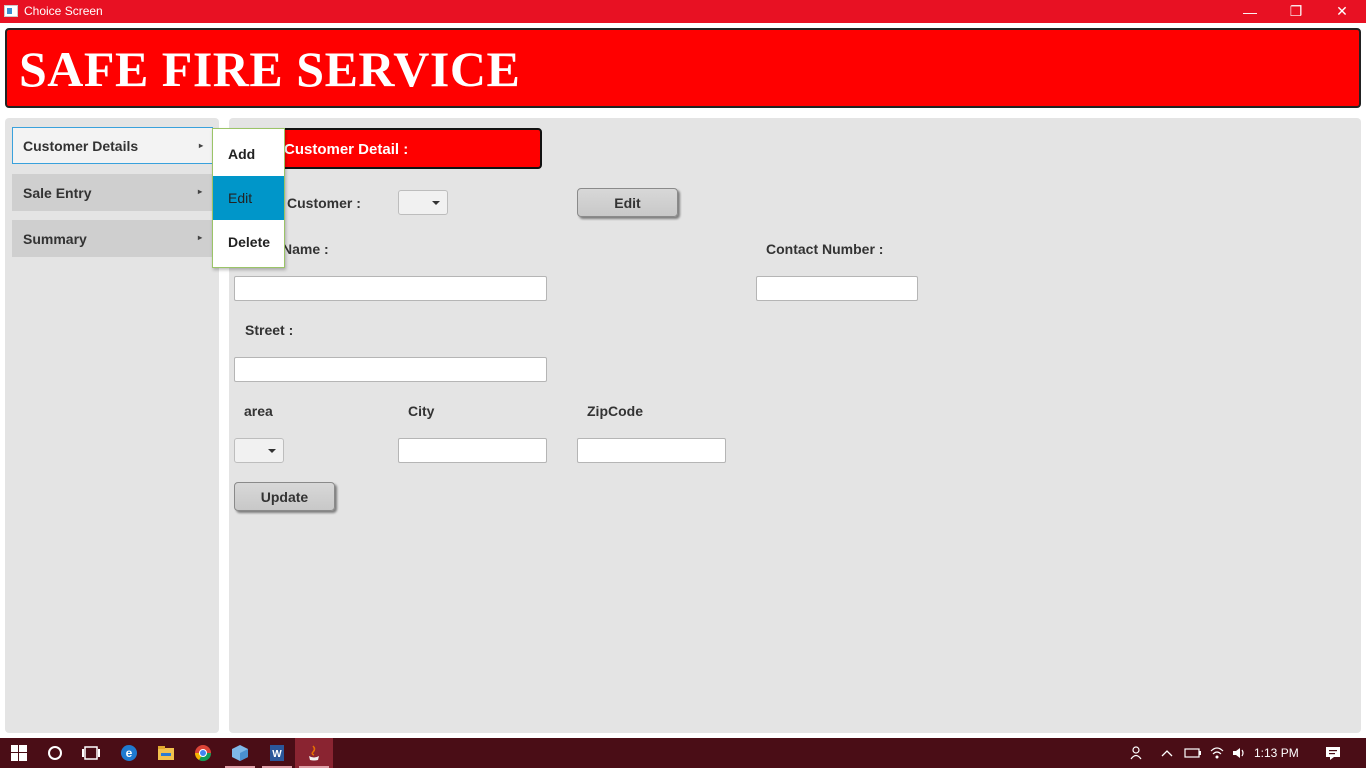 This screenshot has width=1366, height=768. I want to click on submenu-item-delete: Delete, so click(248, 242).